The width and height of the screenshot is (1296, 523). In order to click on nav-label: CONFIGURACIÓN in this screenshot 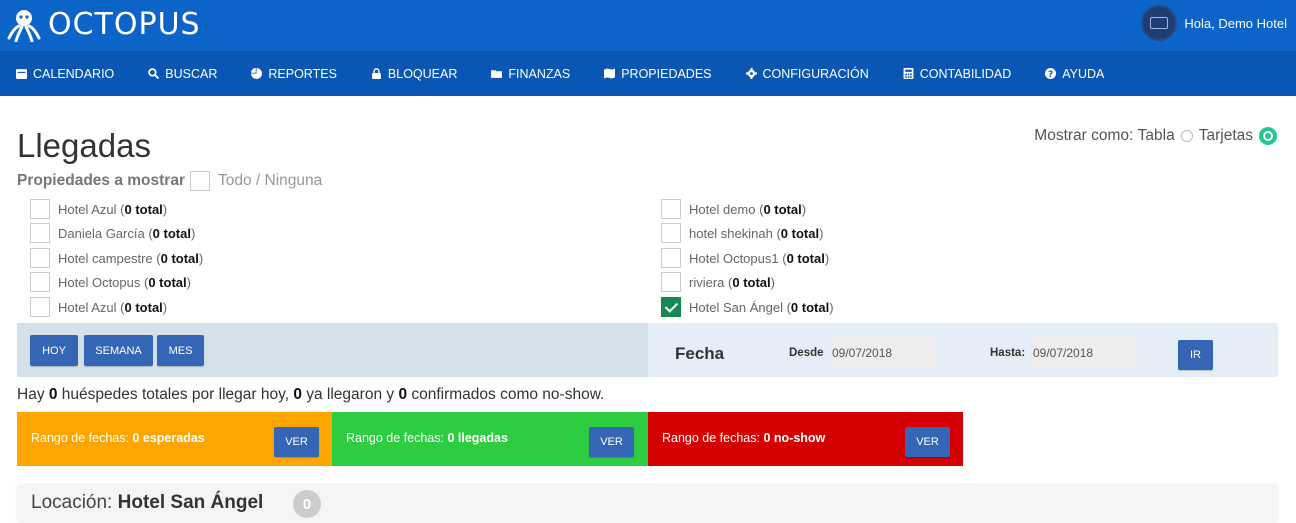, I will do `click(815, 73)`.